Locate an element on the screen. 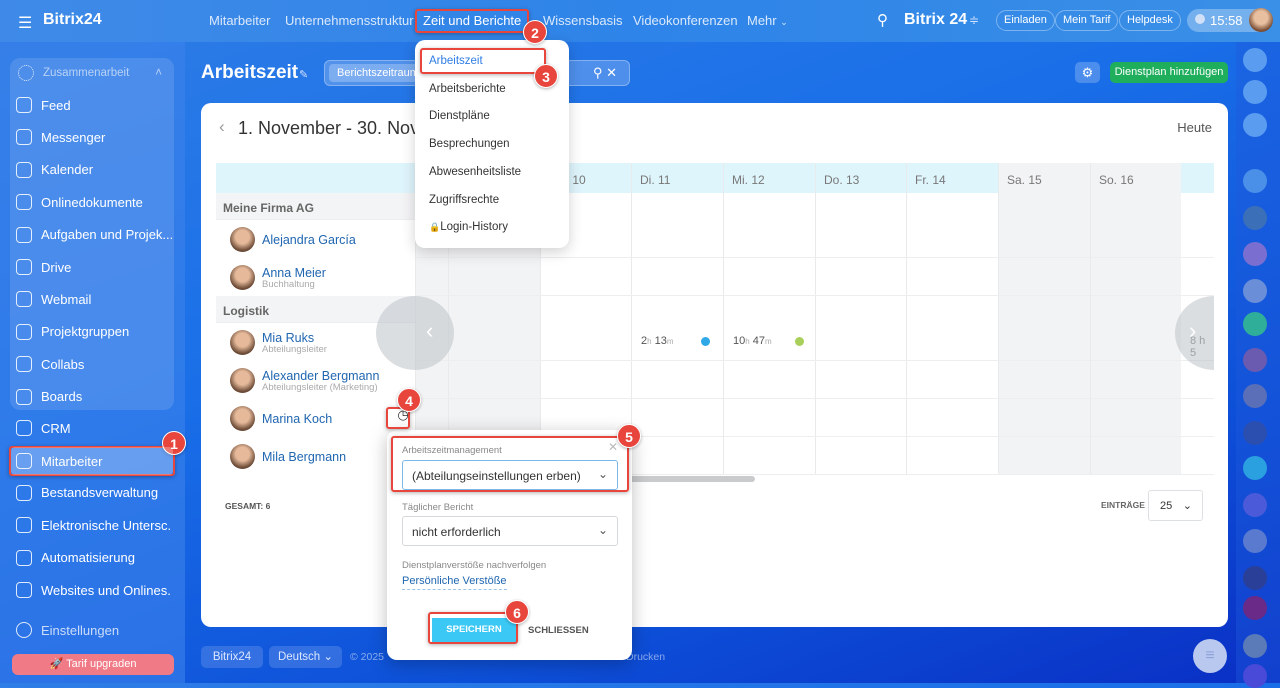 Image resolution: width=1280 pixels, height=688 pixels. today-button: Heute is located at coordinates (1194, 127).